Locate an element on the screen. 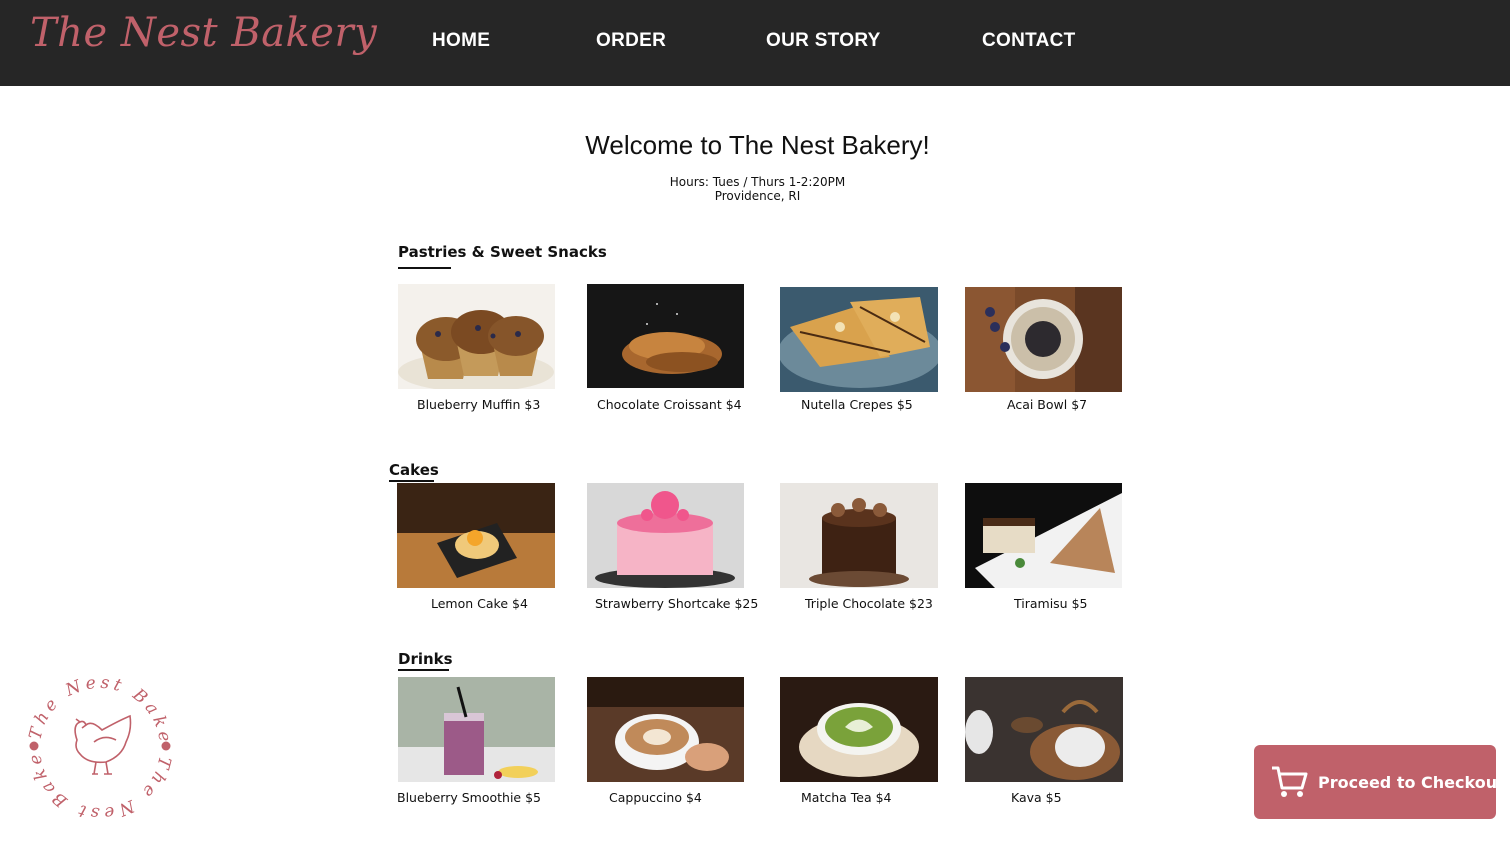  item-caption: Strawberry Shortcake $25 is located at coordinates (677, 603).